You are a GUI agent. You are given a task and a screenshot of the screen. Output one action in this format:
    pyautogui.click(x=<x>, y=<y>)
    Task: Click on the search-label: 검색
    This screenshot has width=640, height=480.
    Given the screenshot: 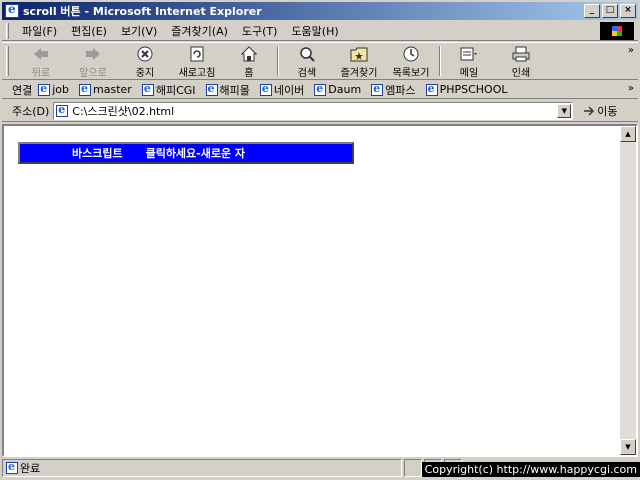 What is the action you would take?
    pyautogui.click(x=307, y=73)
    